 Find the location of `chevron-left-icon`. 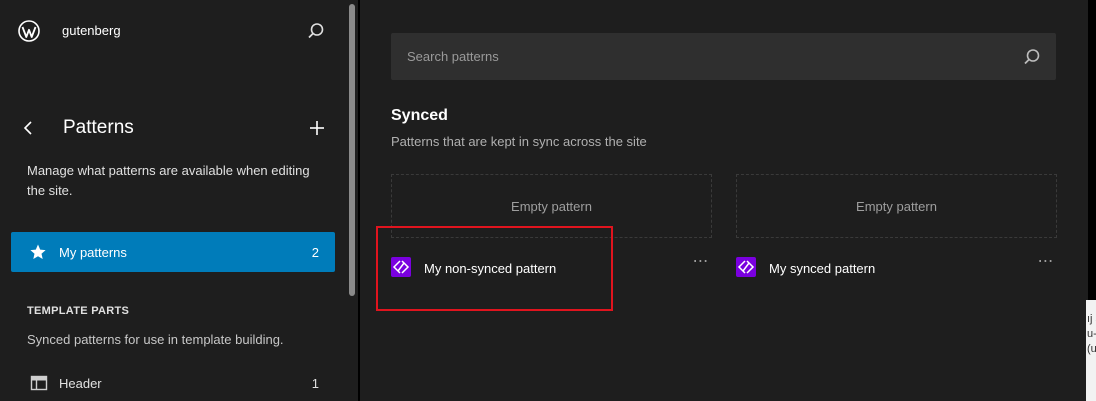

chevron-left-icon is located at coordinates (29, 128).